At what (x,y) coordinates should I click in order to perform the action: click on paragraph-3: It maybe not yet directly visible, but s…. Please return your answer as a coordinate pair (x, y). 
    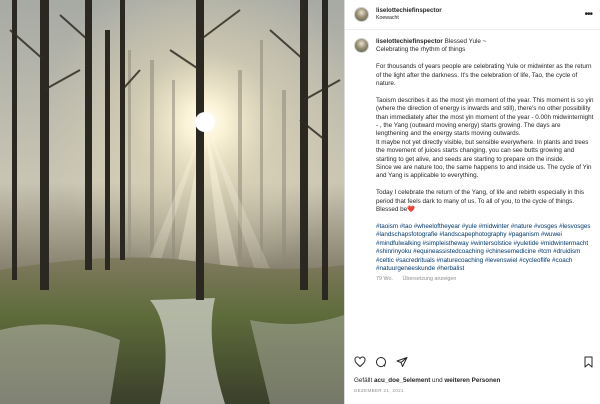
    Looking at the image, I should click on (482, 150).